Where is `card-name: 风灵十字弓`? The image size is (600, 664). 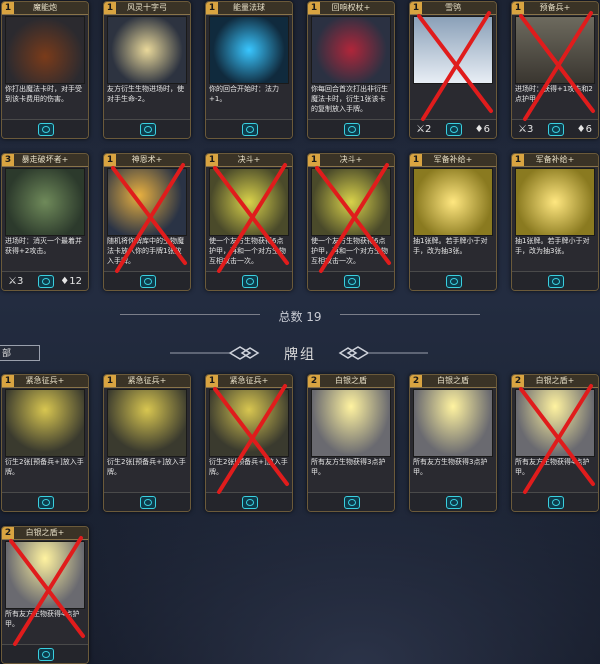 card-name: 风灵十字弓 is located at coordinates (147, 8).